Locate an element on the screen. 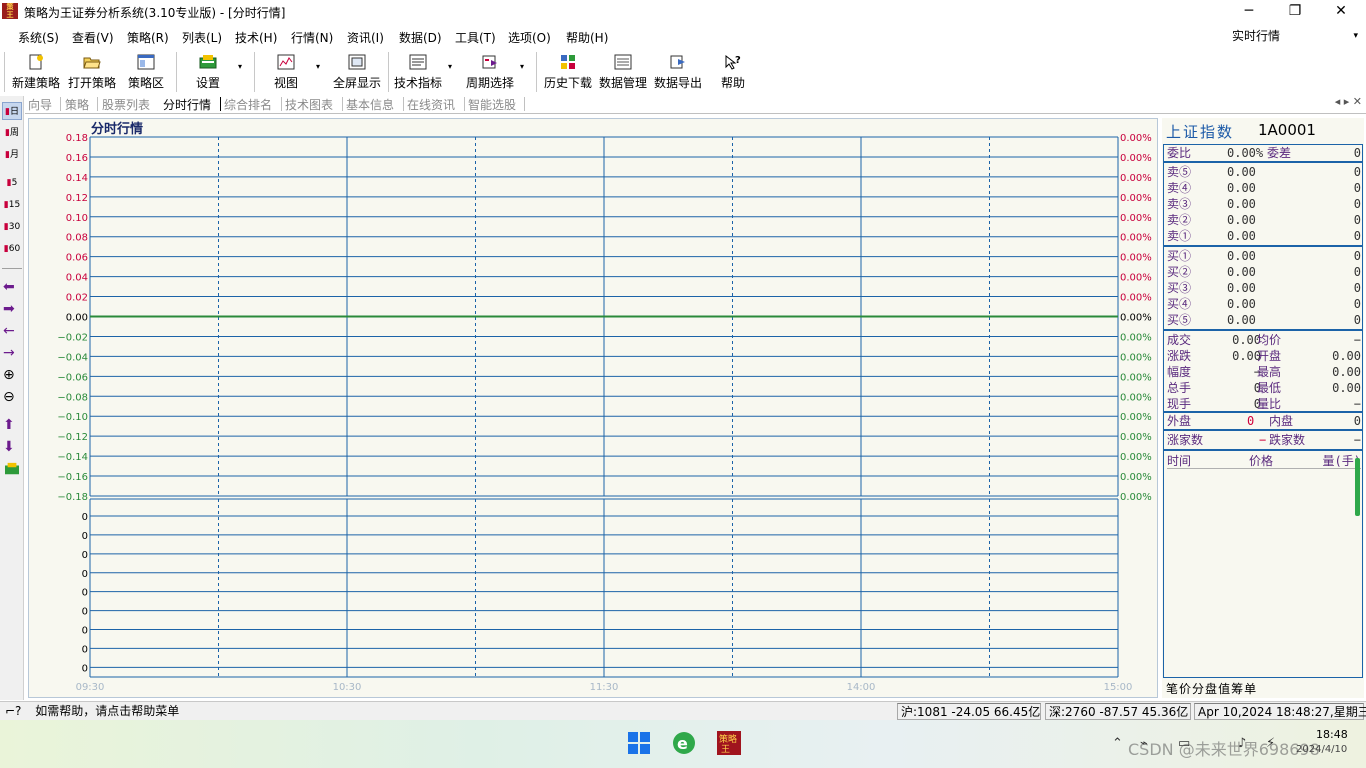 Image resolution: width=1366 pixels, height=768 pixels. tab-ranking: 综合排名 is located at coordinates (248, 104).